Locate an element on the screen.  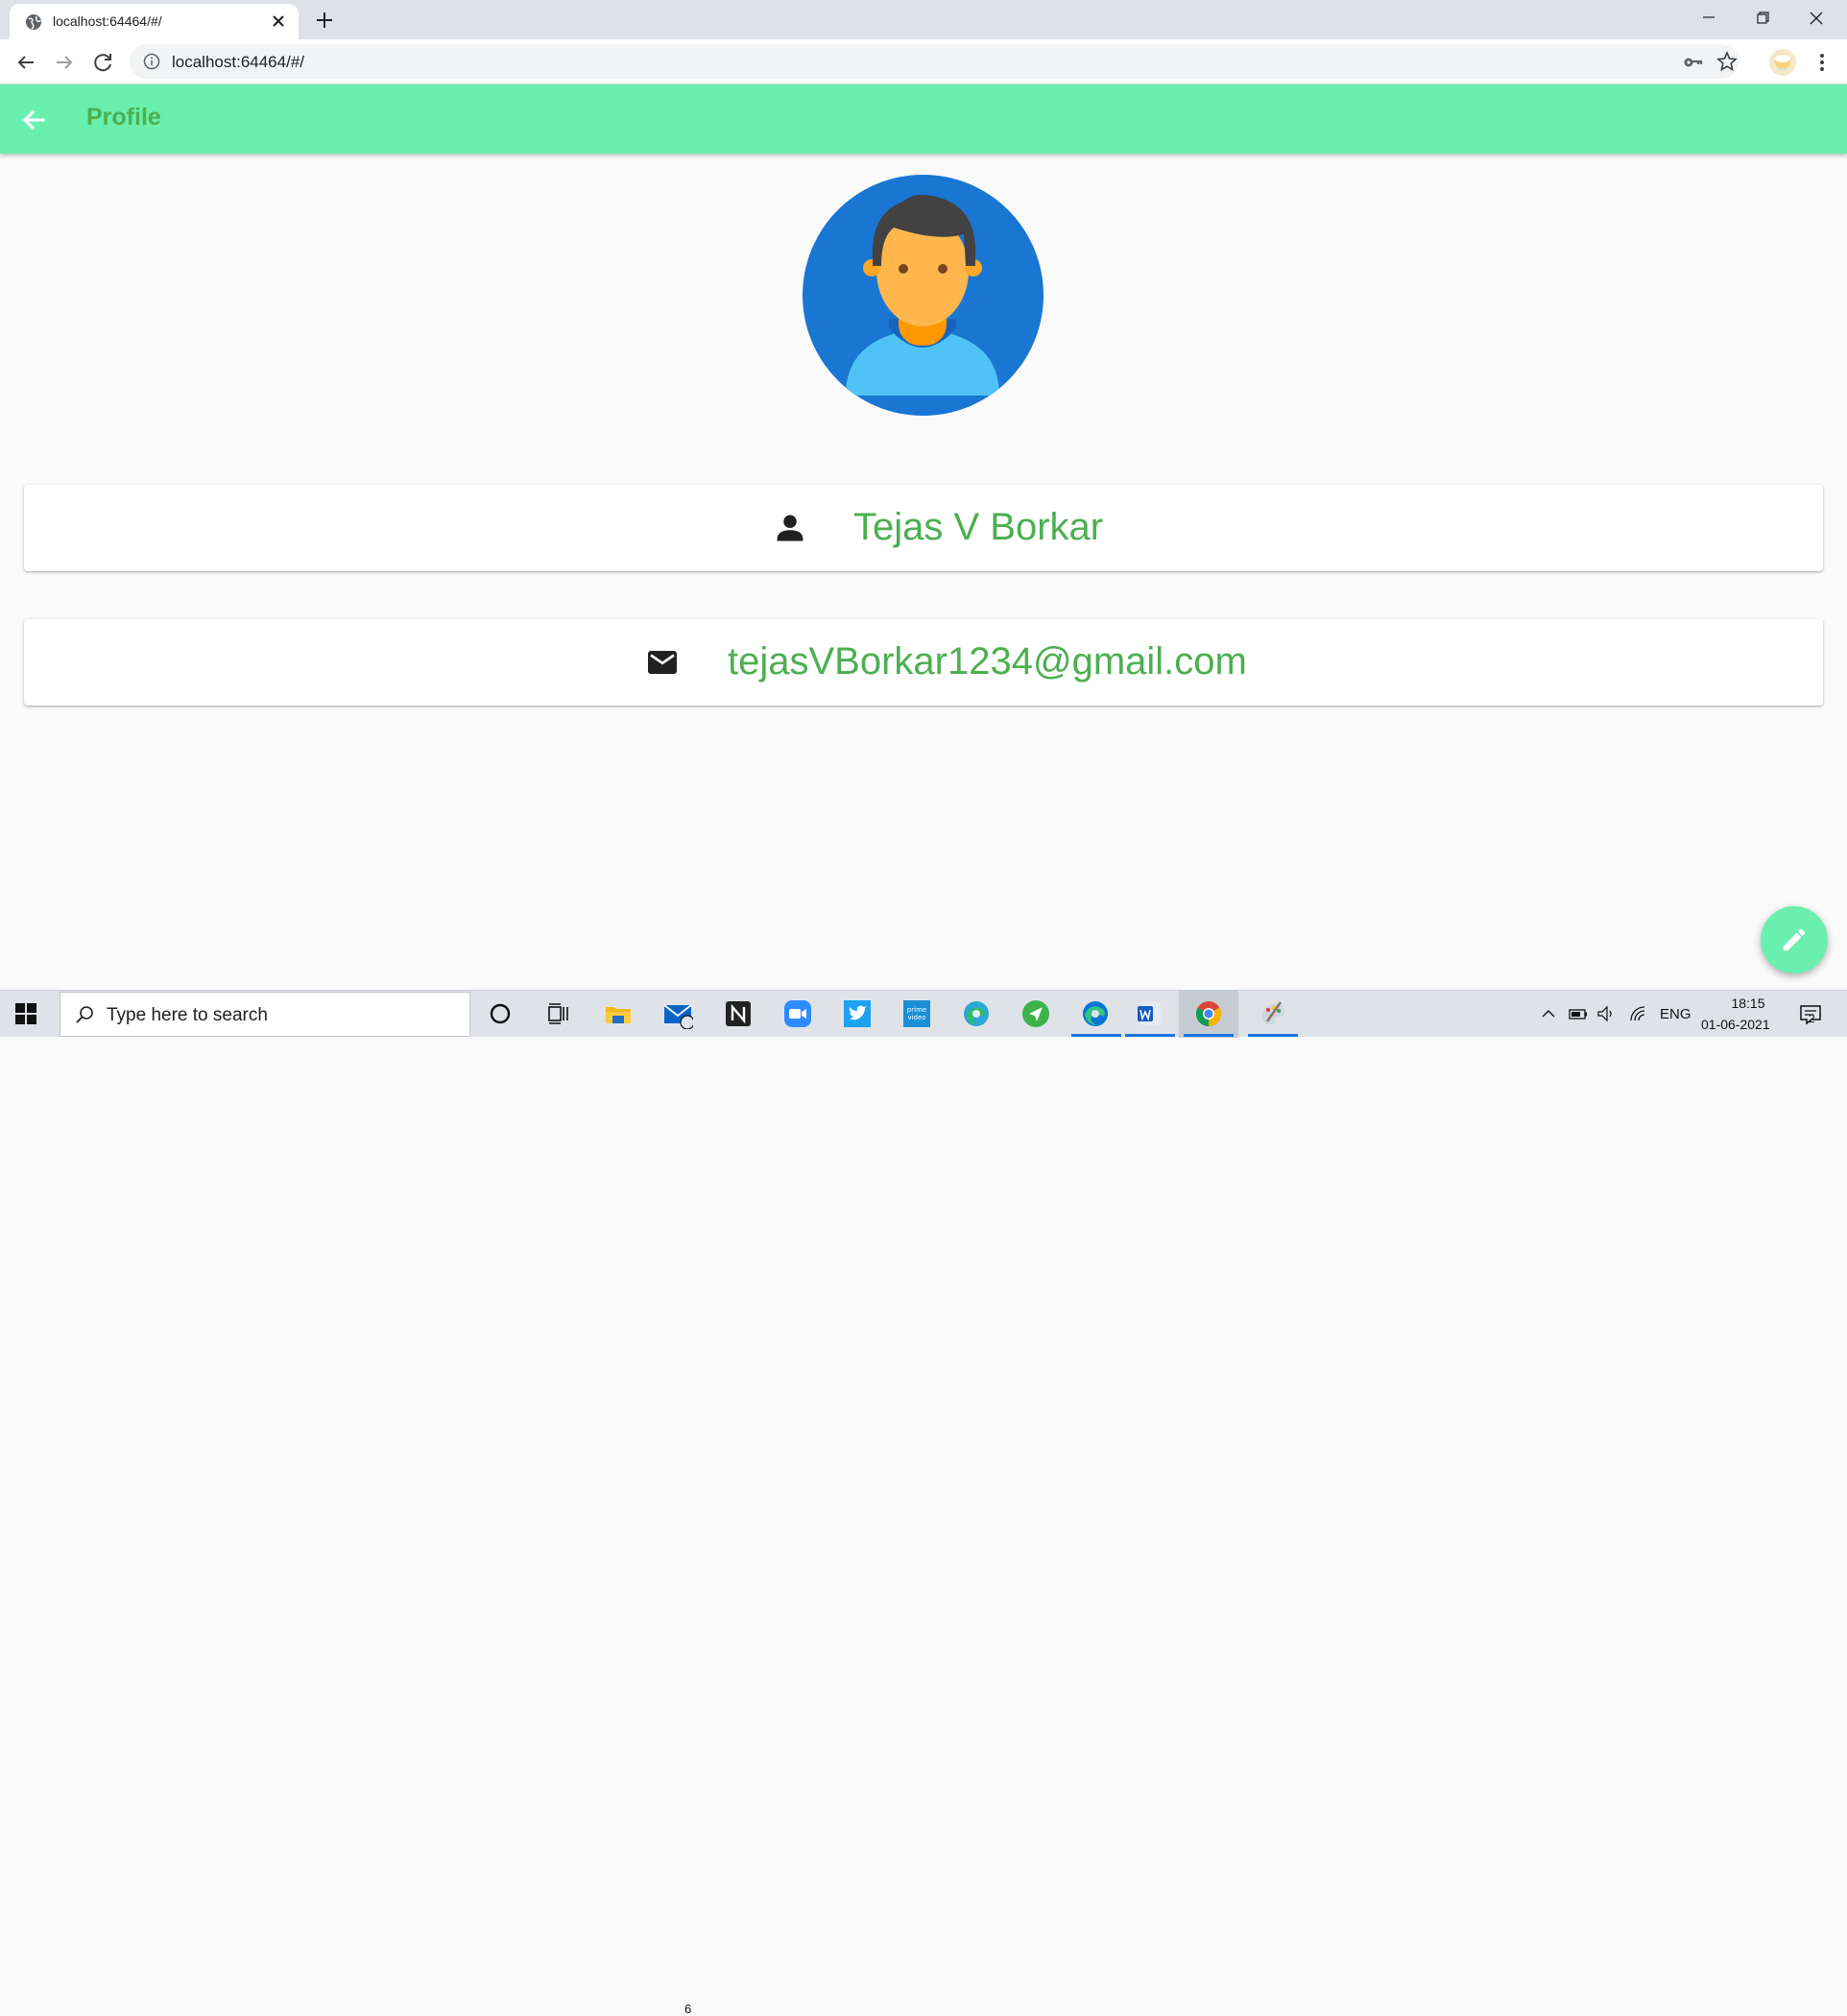
pencil-icon is located at coordinates (1794, 939).